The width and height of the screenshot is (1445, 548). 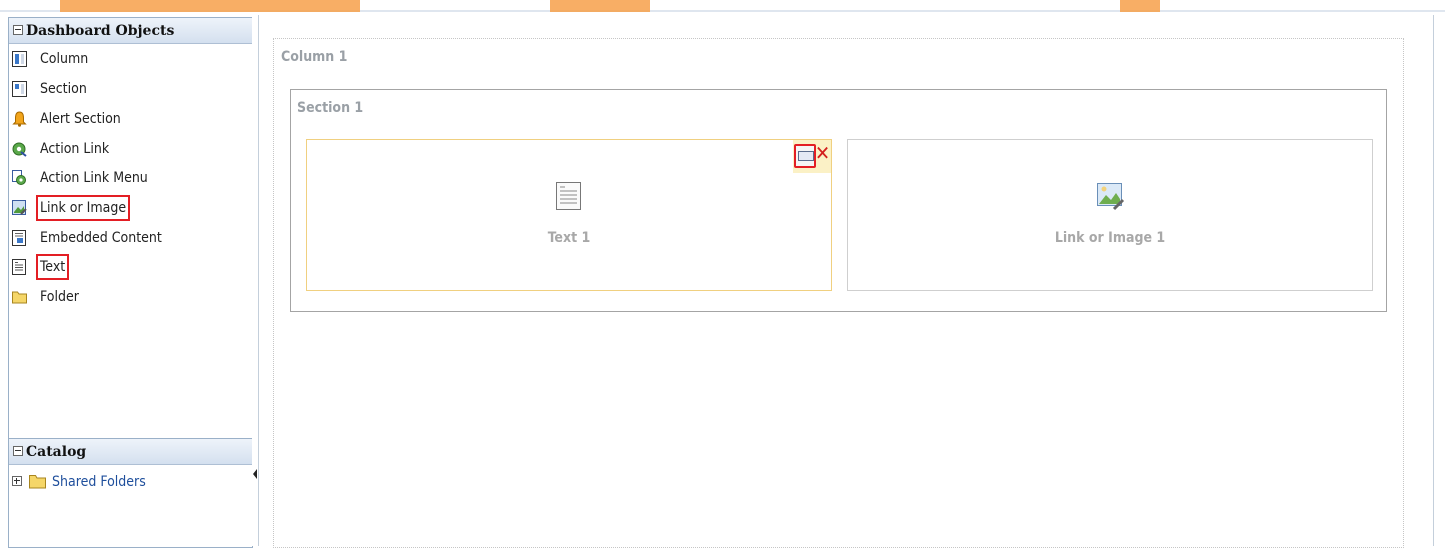 I want to click on properties-button, so click(x=805, y=156).